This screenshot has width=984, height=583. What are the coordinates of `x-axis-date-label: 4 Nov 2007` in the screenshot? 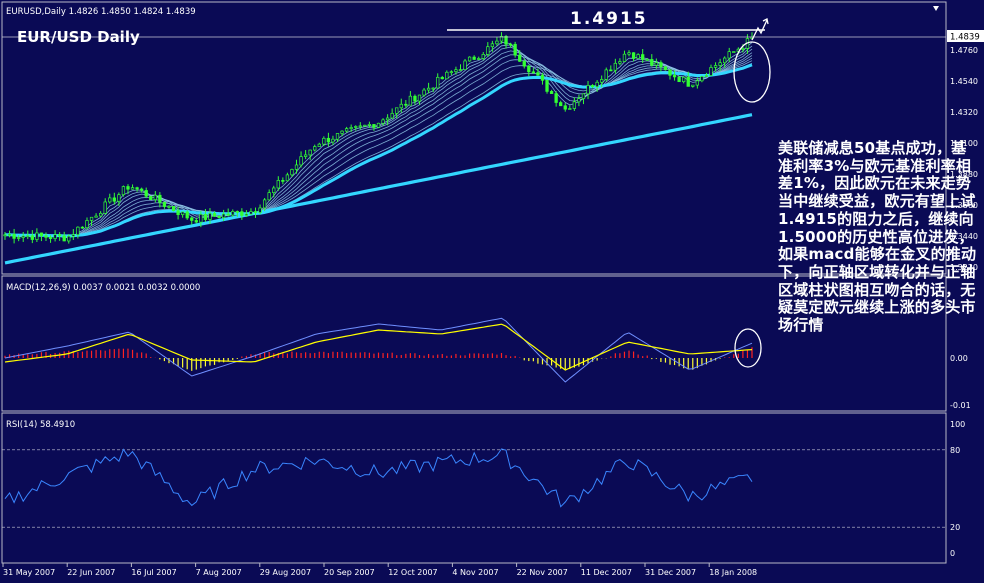 It's located at (475, 572).